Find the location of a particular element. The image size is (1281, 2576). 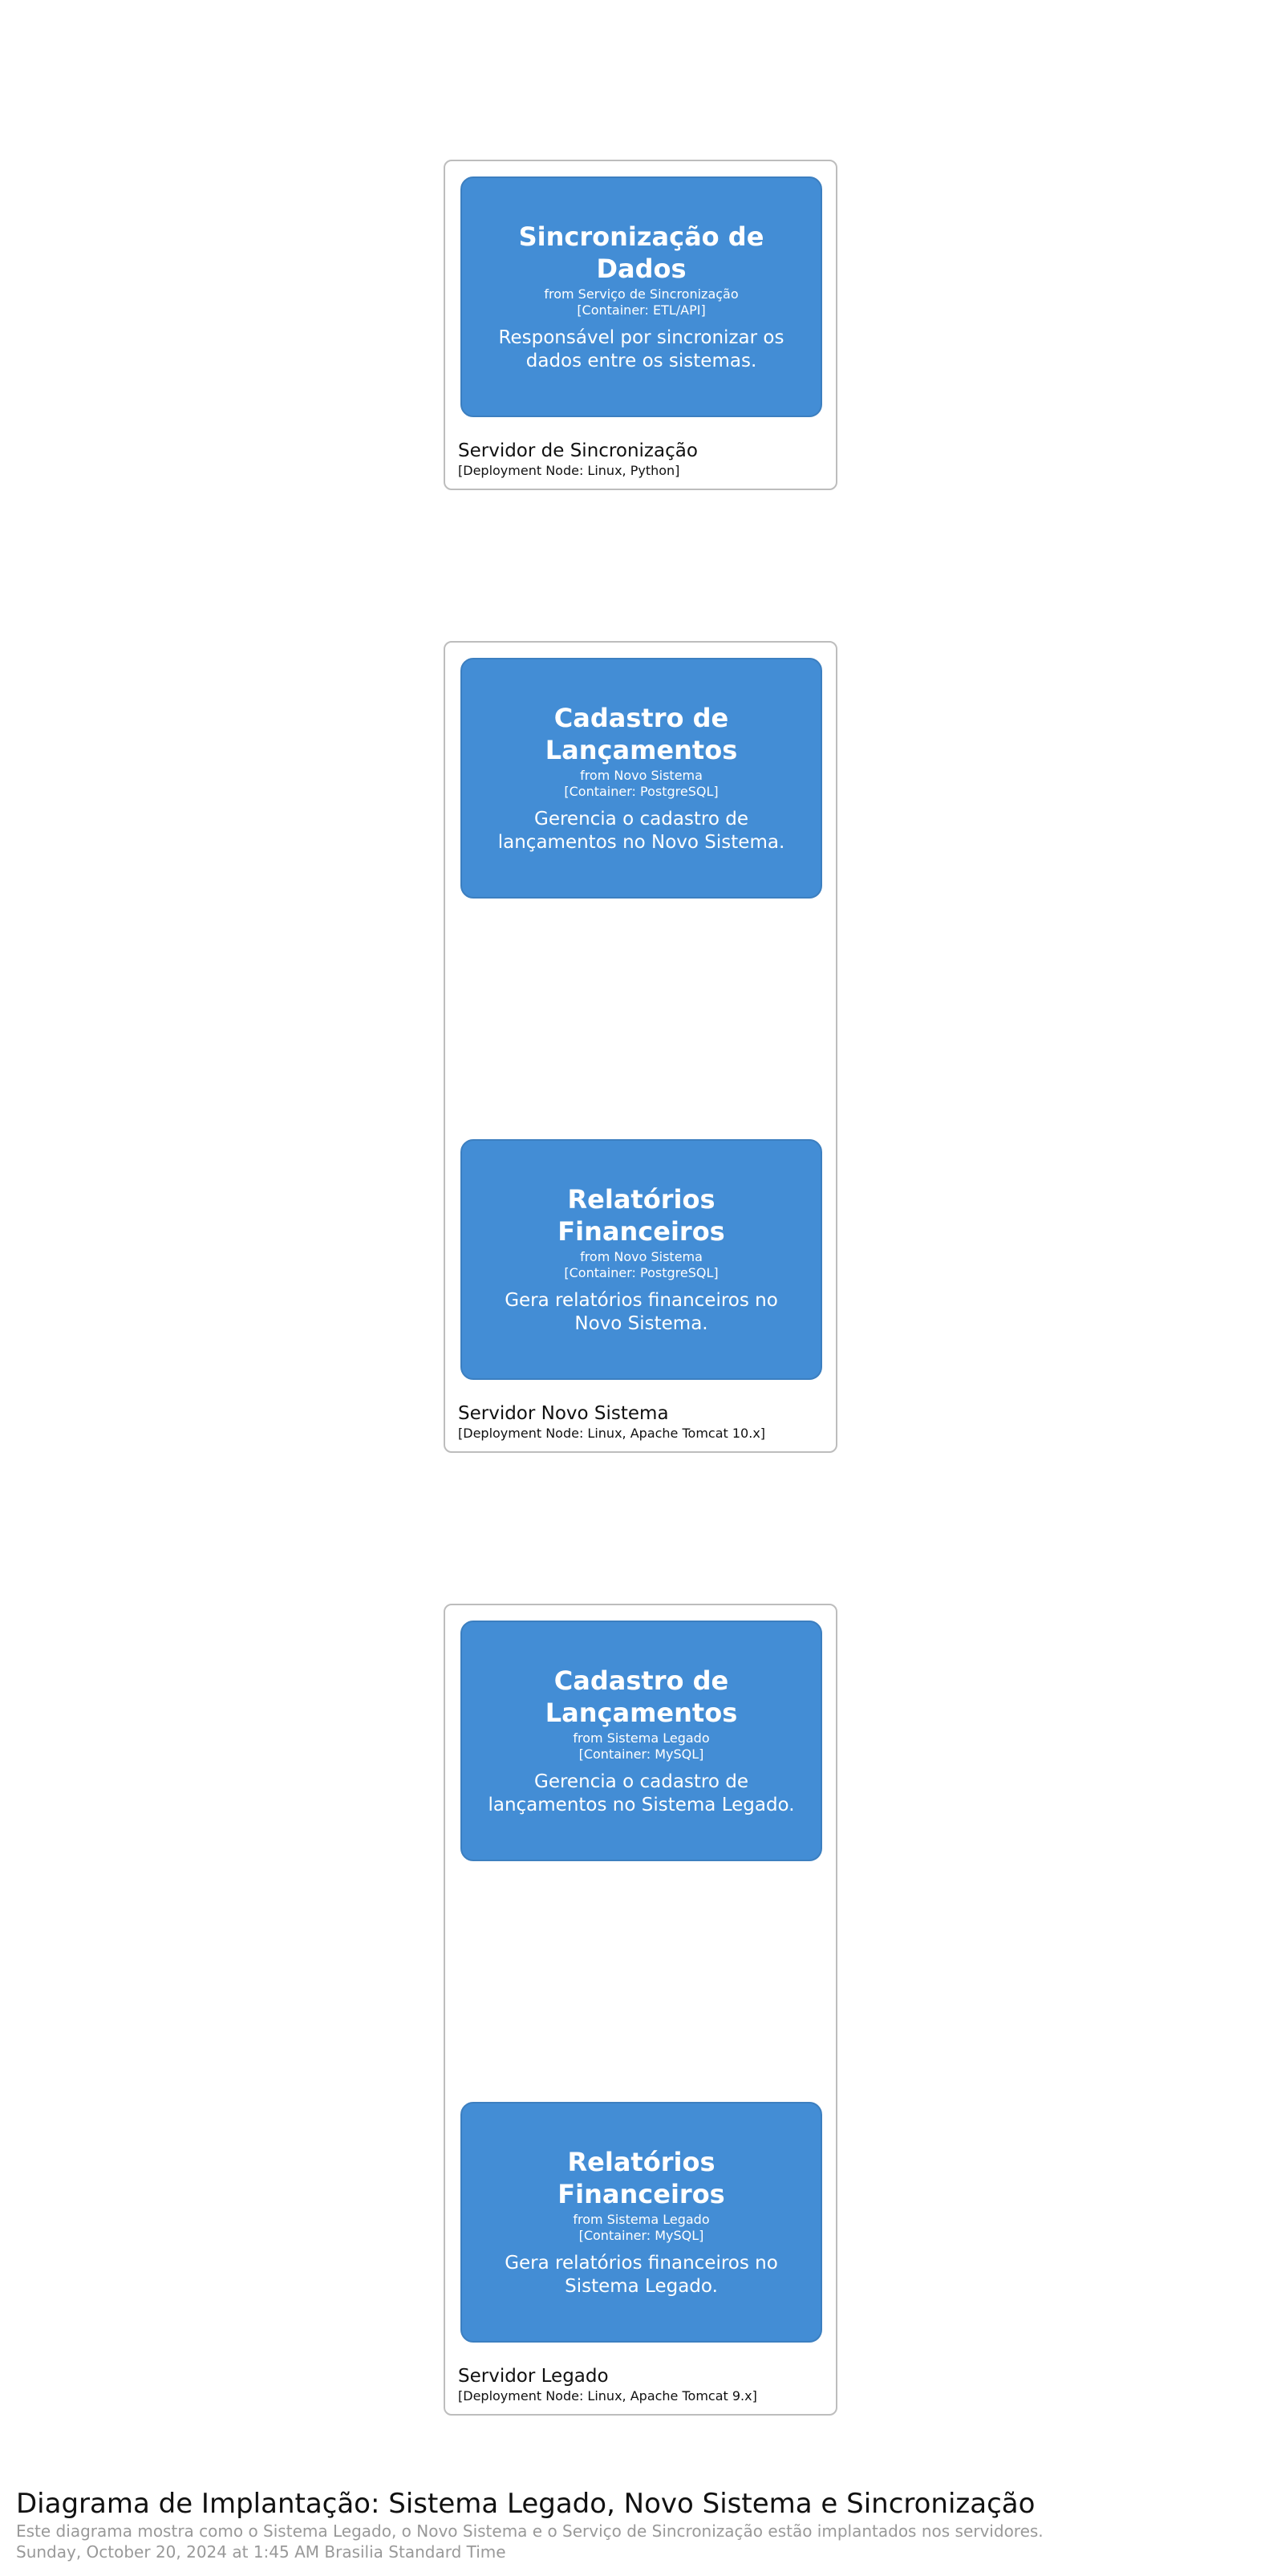

deployment-node-name: Servidor Legado is located at coordinates (533, 2376).